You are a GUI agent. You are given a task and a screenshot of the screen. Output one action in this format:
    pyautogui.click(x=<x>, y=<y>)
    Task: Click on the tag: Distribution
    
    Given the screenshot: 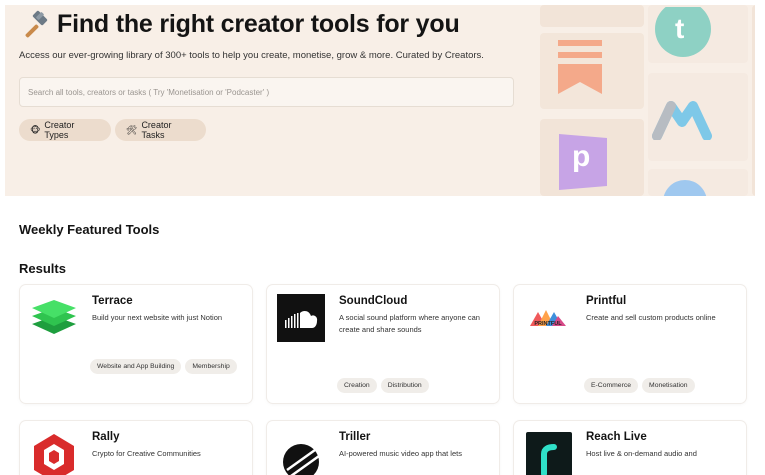 What is the action you would take?
    pyautogui.click(x=404, y=385)
    